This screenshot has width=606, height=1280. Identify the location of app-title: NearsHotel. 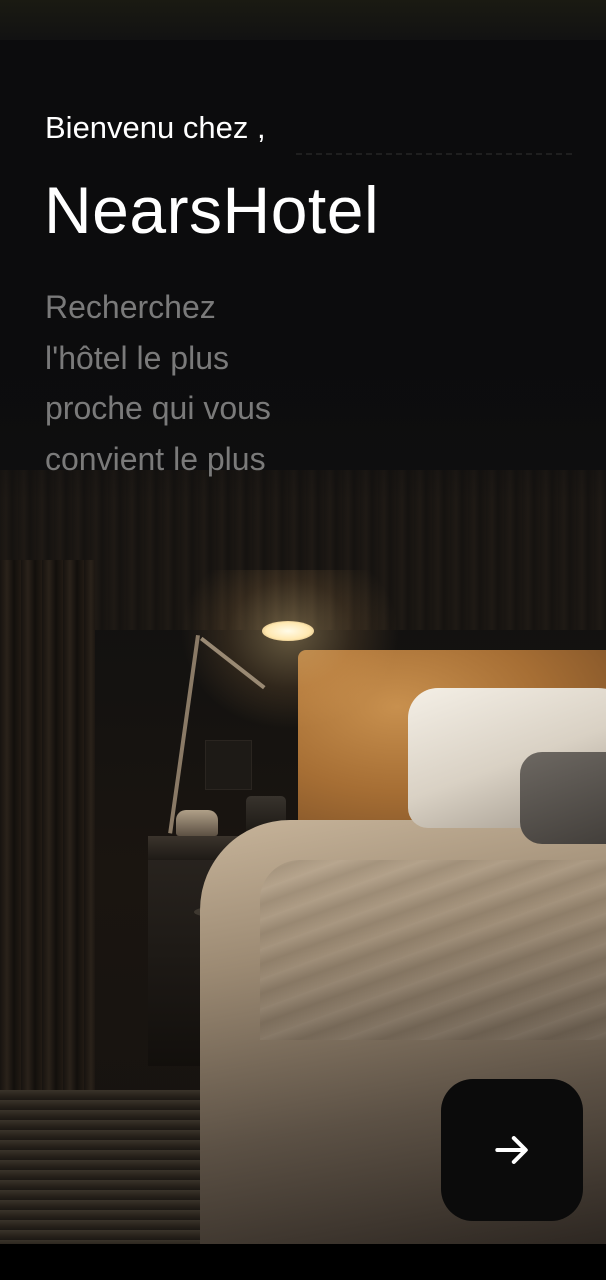
(212, 210).